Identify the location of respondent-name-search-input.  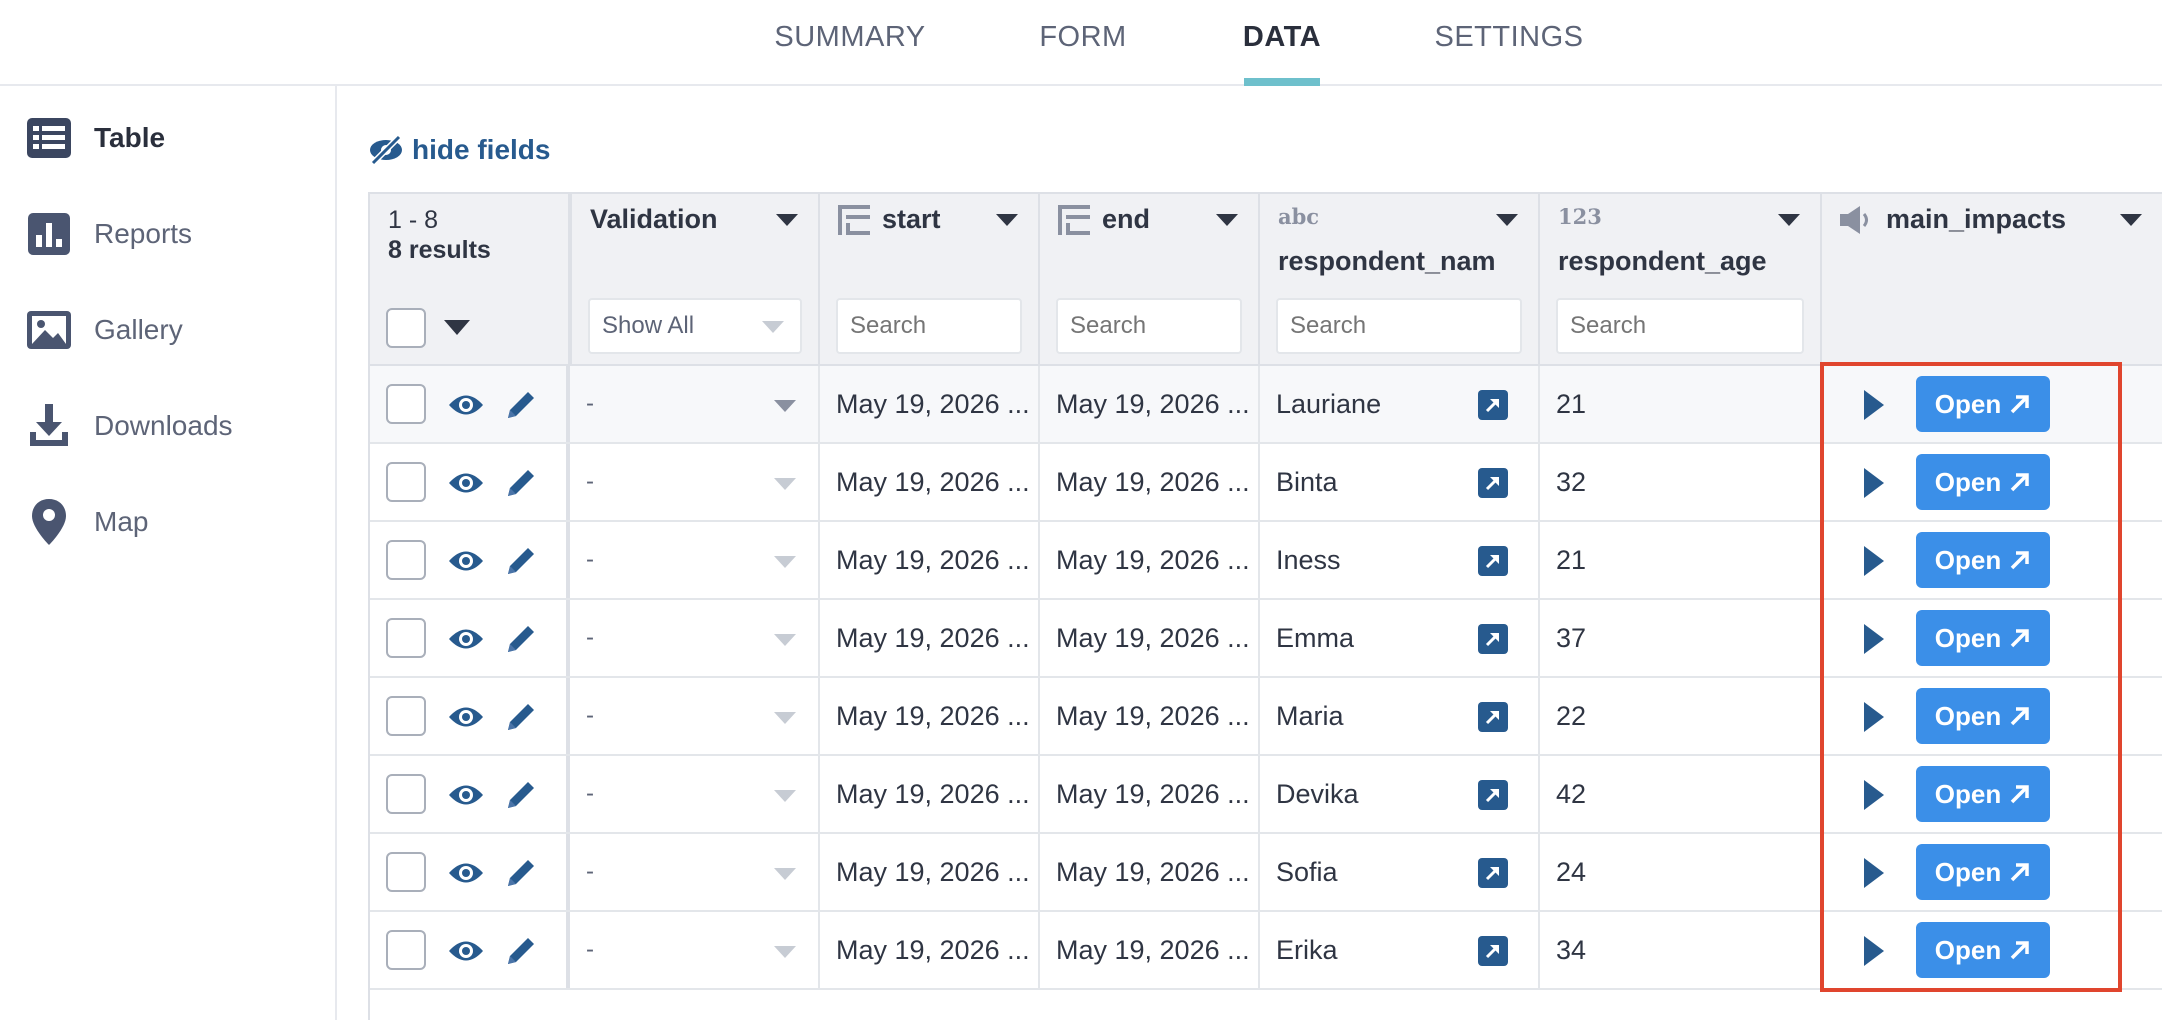
(1399, 326).